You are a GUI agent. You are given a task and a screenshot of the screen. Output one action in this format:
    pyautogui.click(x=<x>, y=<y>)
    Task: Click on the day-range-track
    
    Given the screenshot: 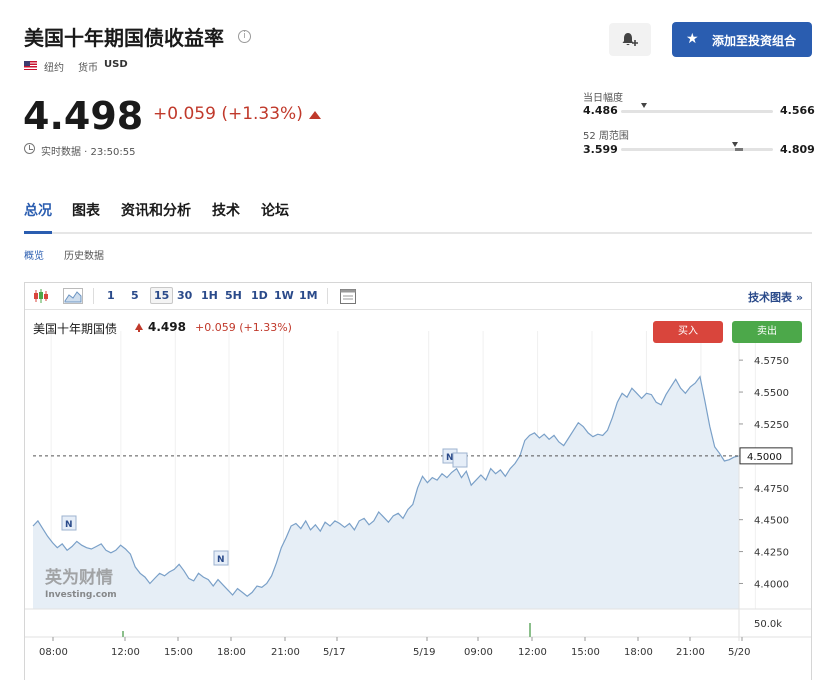 What is the action you would take?
    pyautogui.click(x=697, y=111)
    